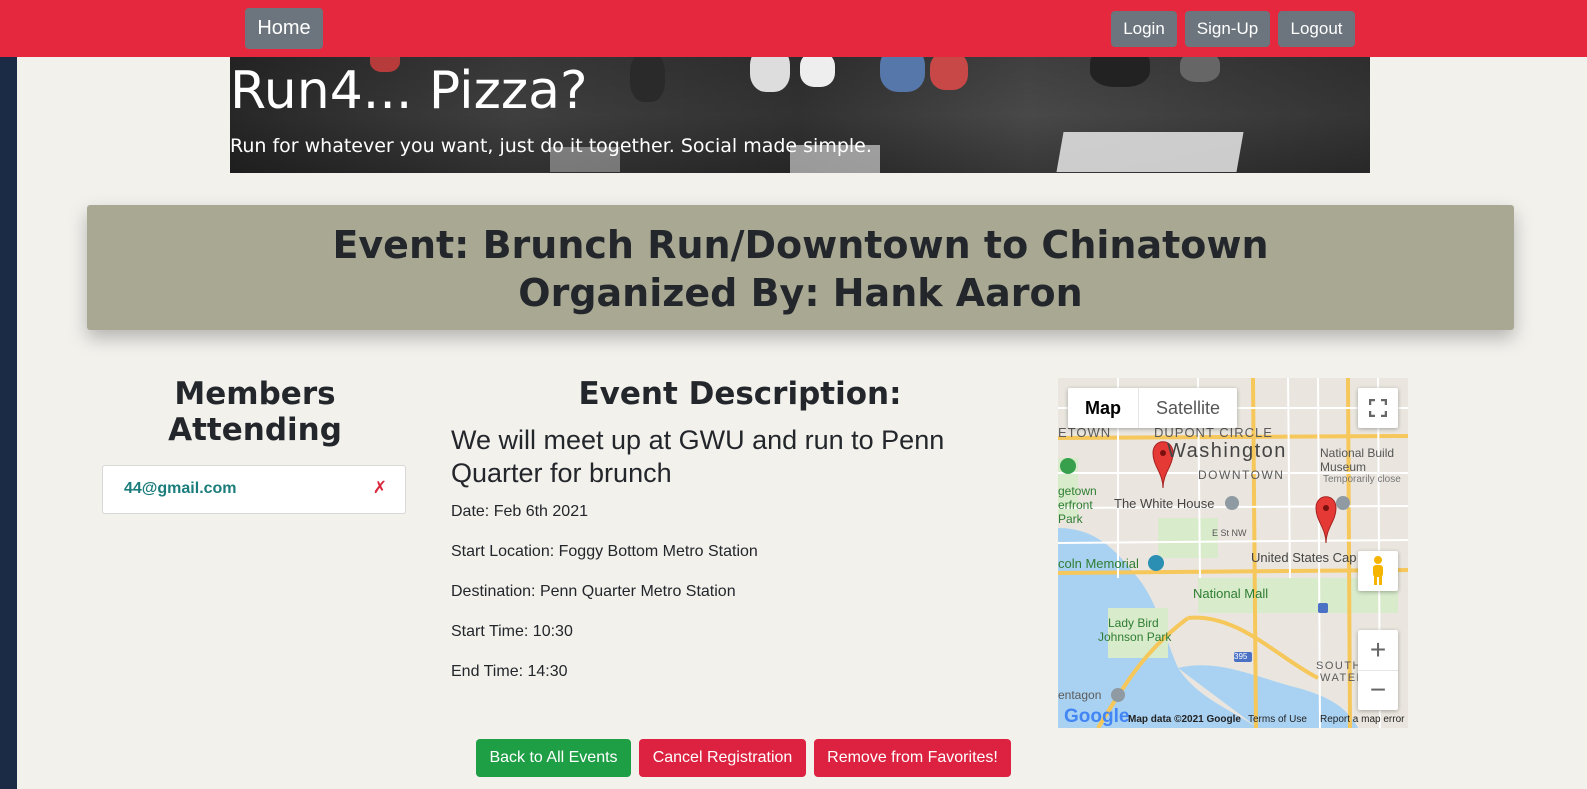  Describe the element at coordinates (553, 758) in the screenshot. I see `back-to-events-button: Back to All Events` at that location.